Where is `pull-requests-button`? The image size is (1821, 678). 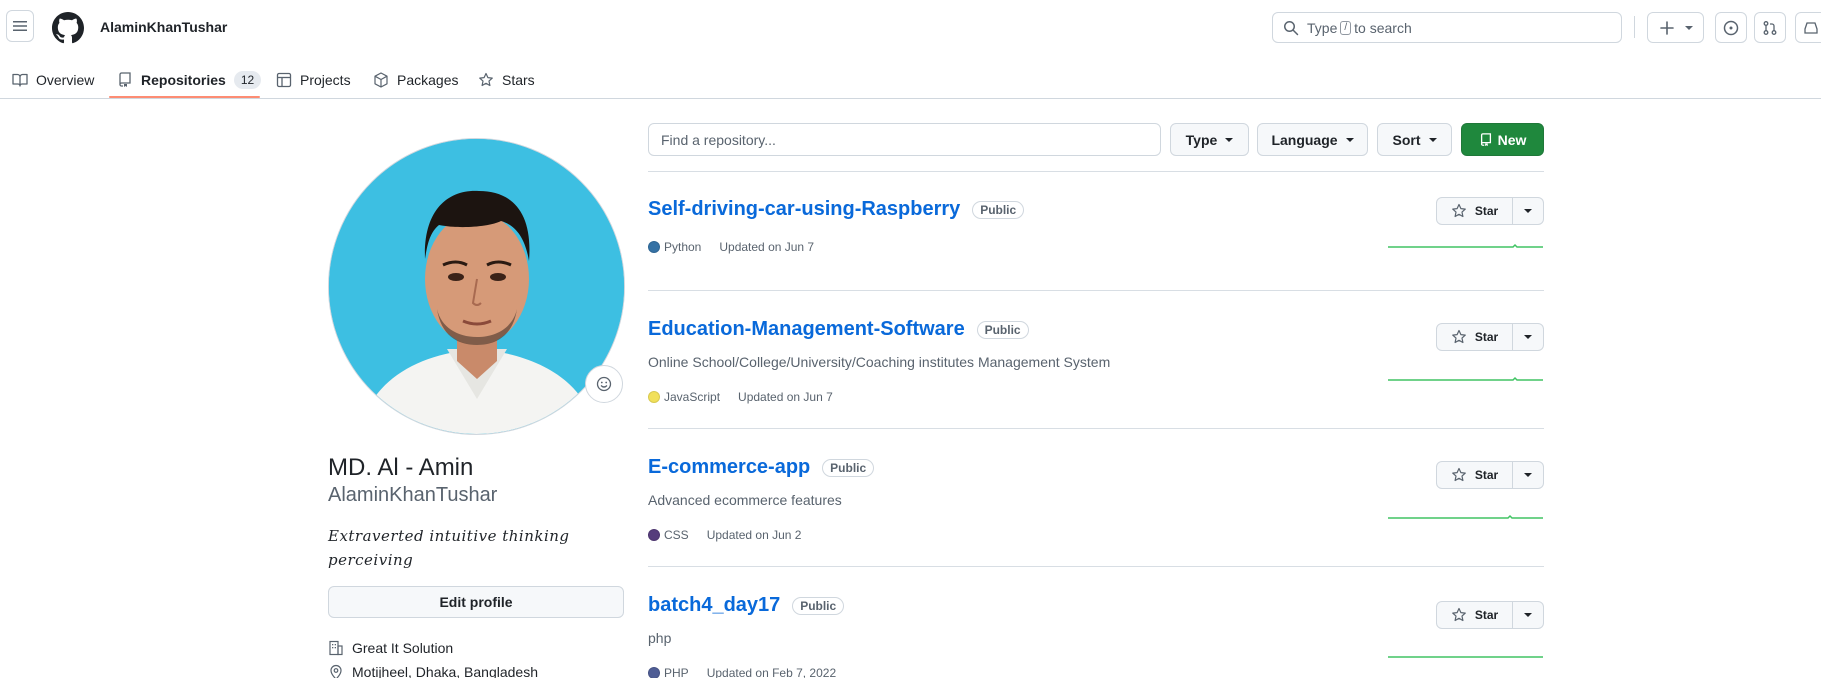 pull-requests-button is located at coordinates (1770, 27).